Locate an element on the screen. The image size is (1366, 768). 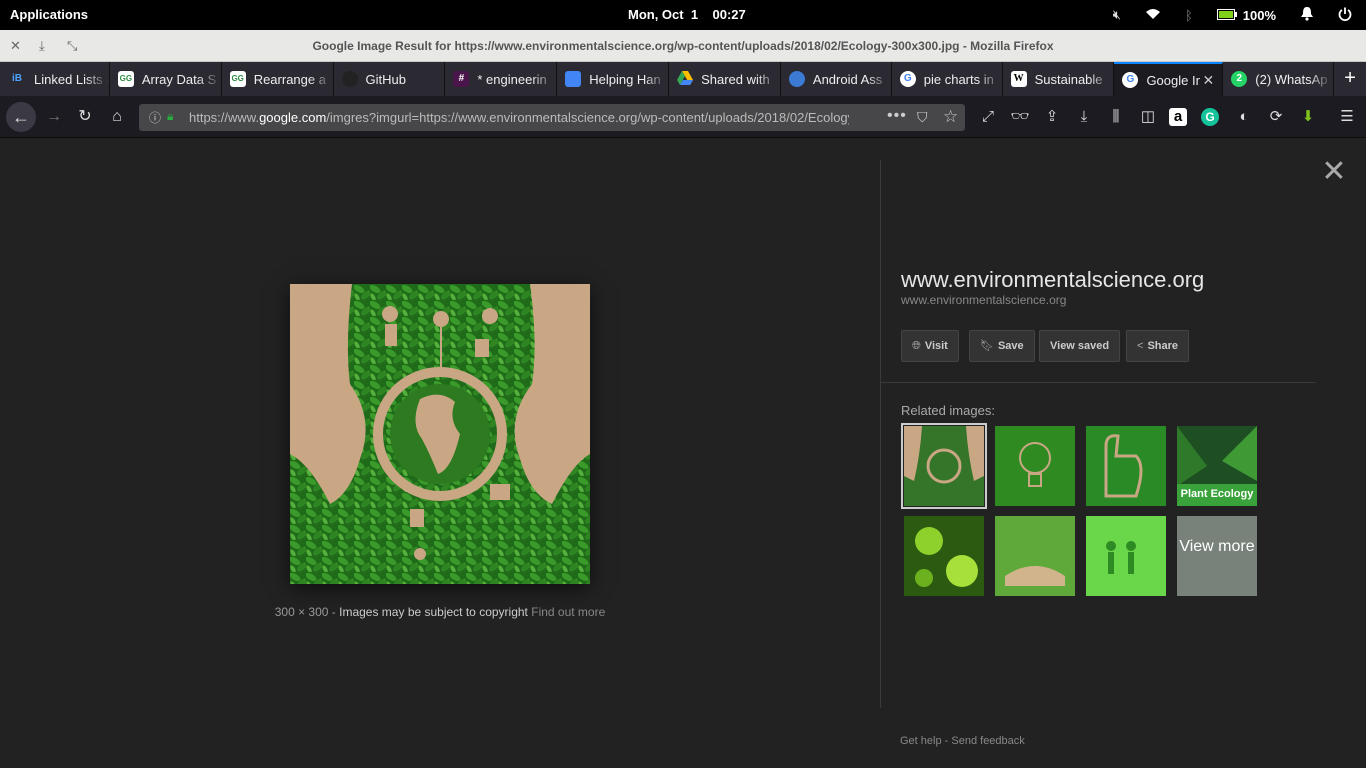
panel-horizontal-divider is located at coordinates (1098, 382).